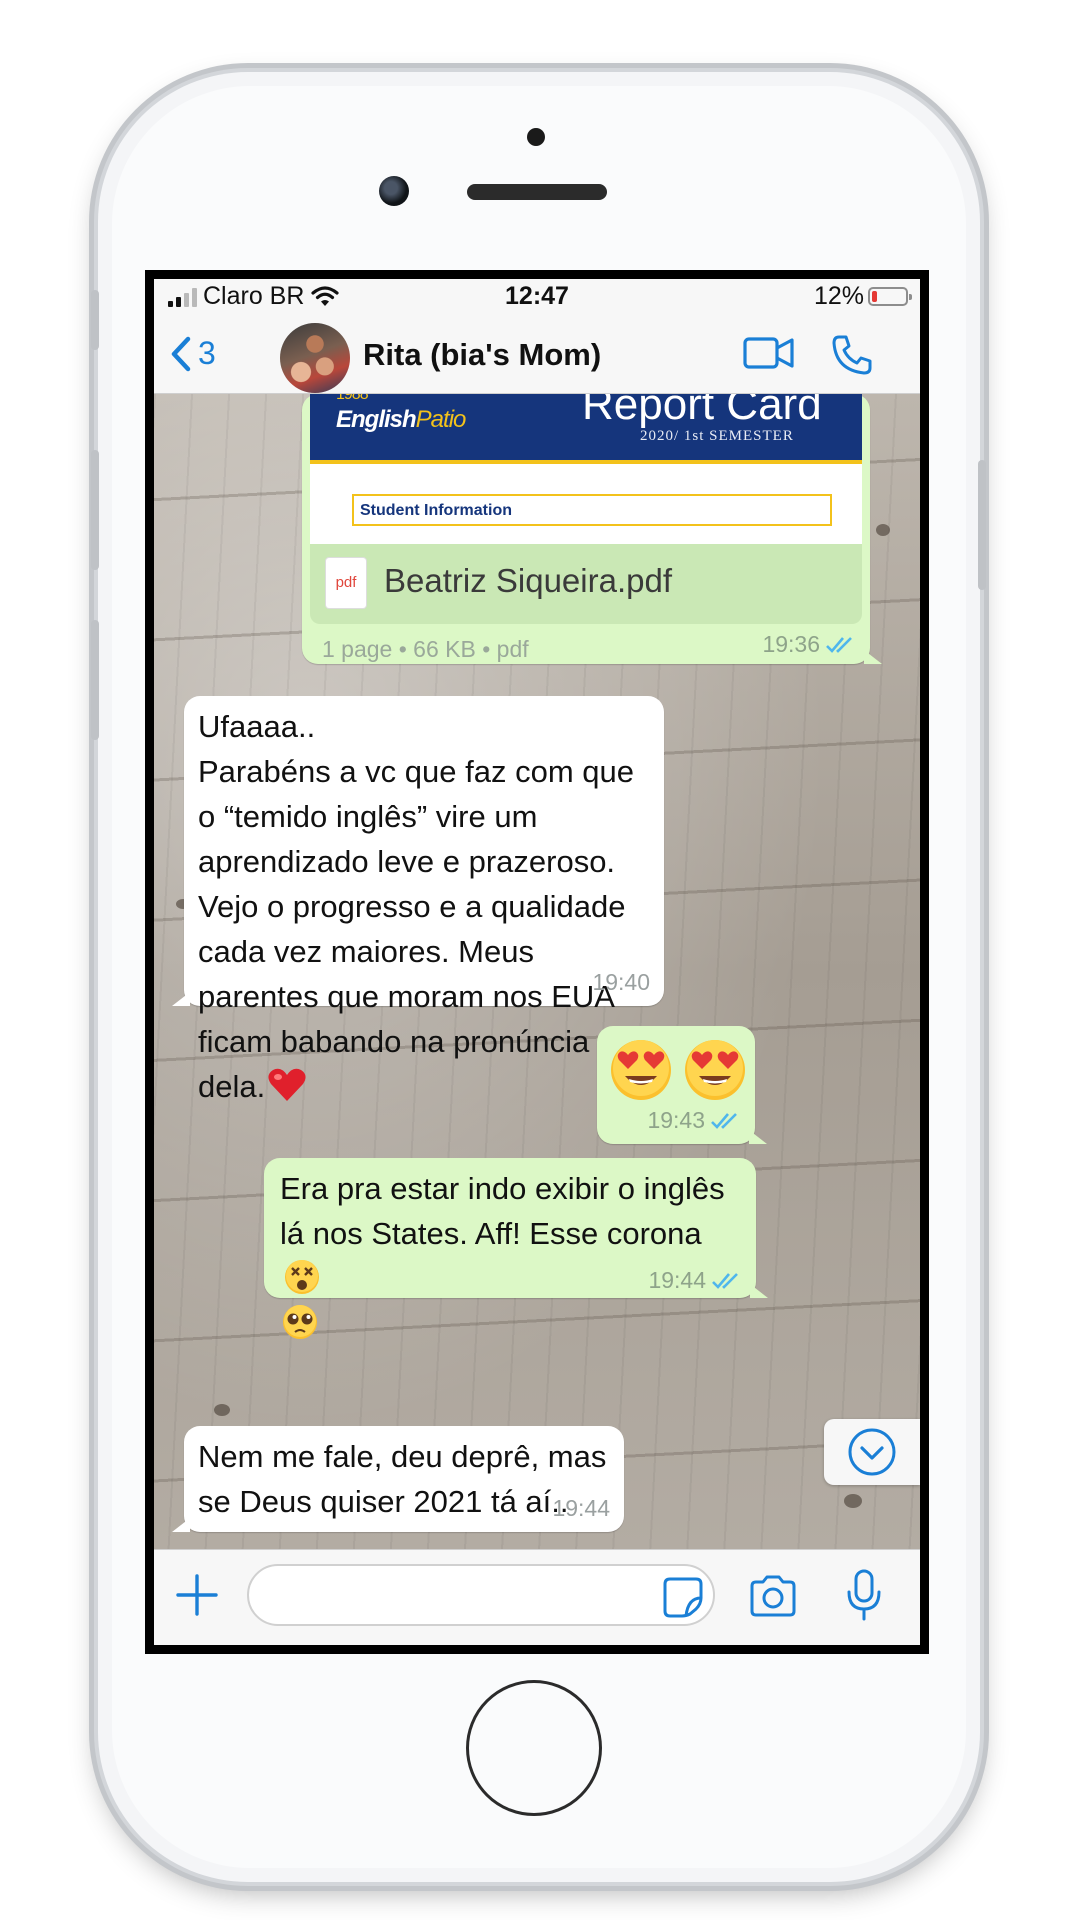 The width and height of the screenshot is (1080, 1920). I want to click on chevron-down-circle-icon, so click(872, 1452).